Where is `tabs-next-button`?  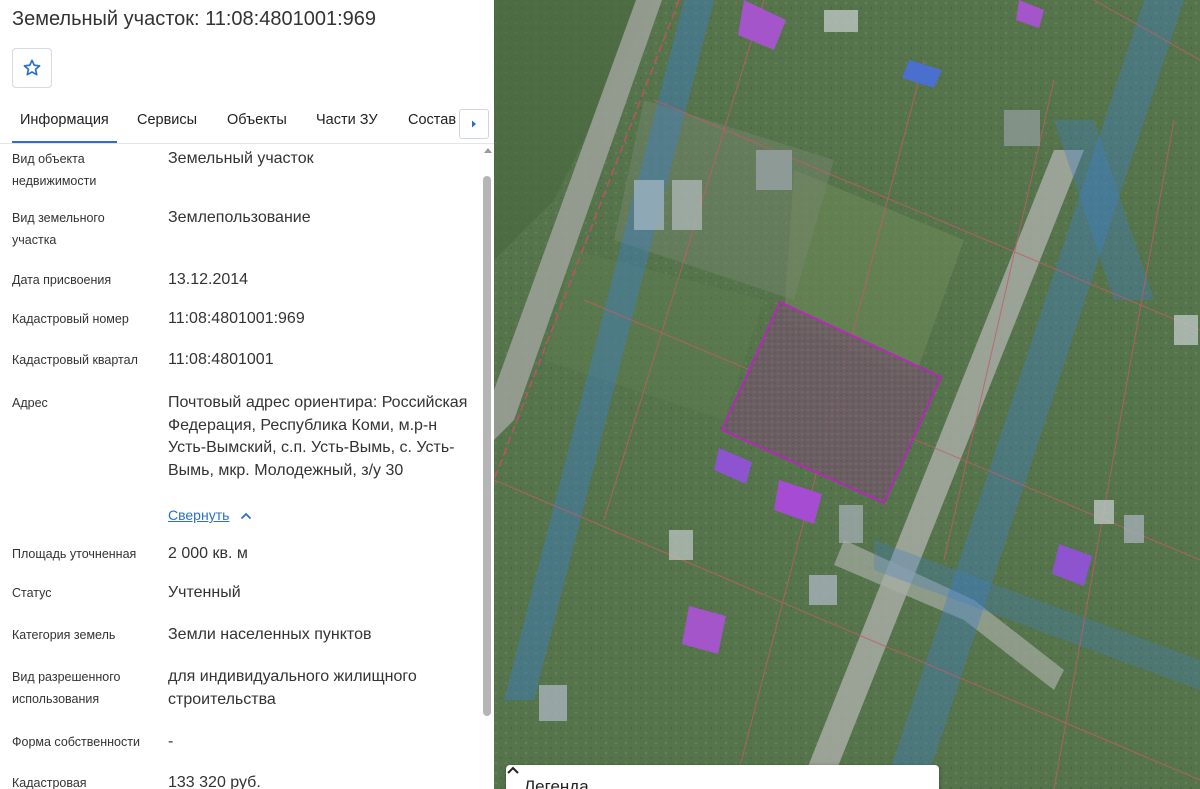
tabs-next-button is located at coordinates (474, 124).